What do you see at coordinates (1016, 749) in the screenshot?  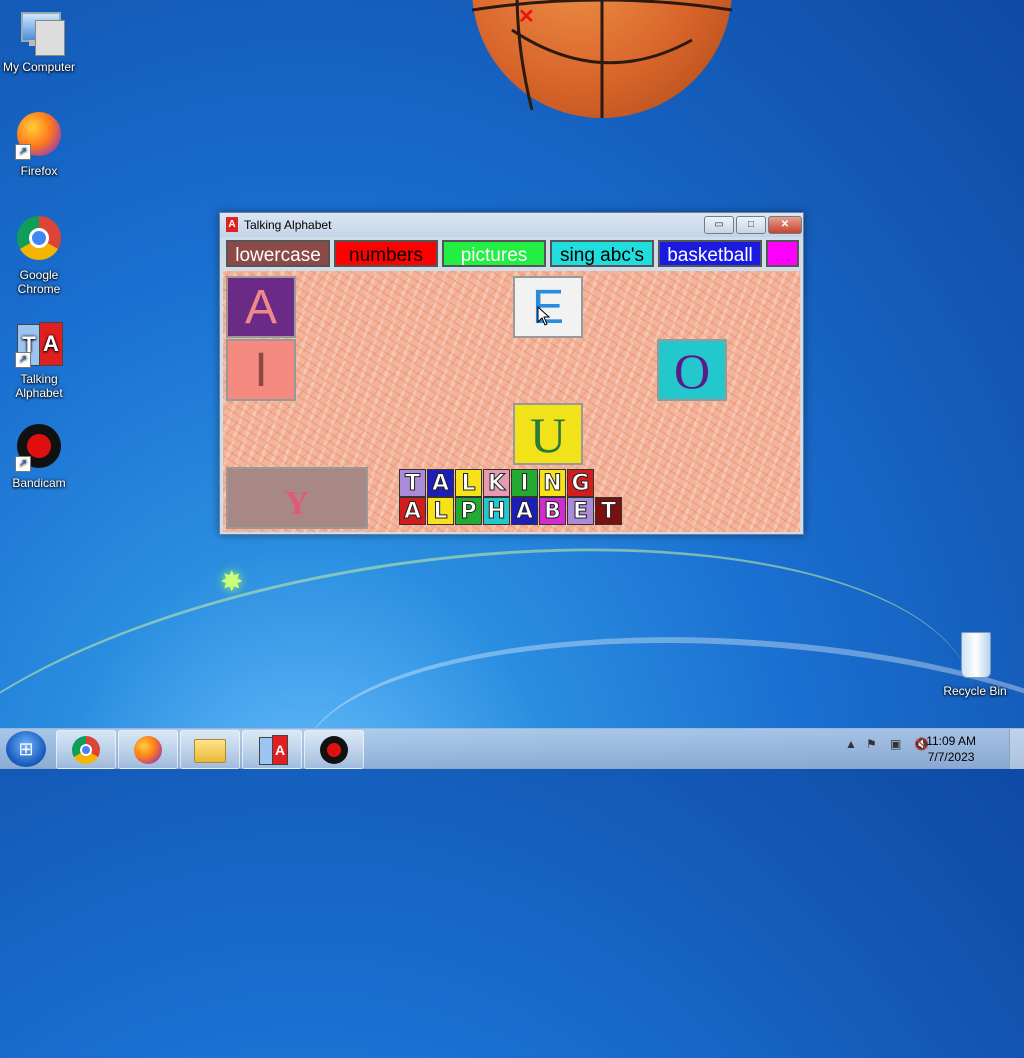 I see `show-desktop-button` at bounding box center [1016, 749].